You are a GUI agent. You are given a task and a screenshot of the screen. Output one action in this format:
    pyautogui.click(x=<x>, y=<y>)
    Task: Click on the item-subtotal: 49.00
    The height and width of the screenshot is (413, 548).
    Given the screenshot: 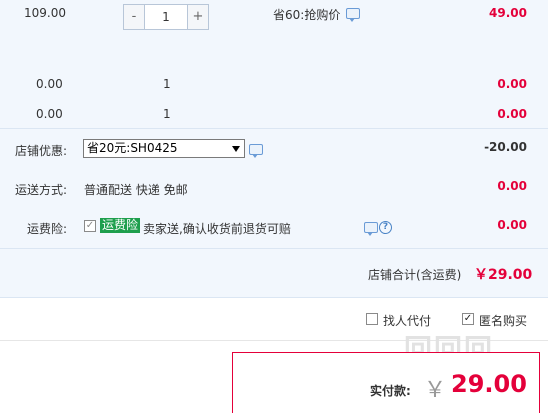 What is the action you would take?
    pyautogui.click(x=508, y=13)
    